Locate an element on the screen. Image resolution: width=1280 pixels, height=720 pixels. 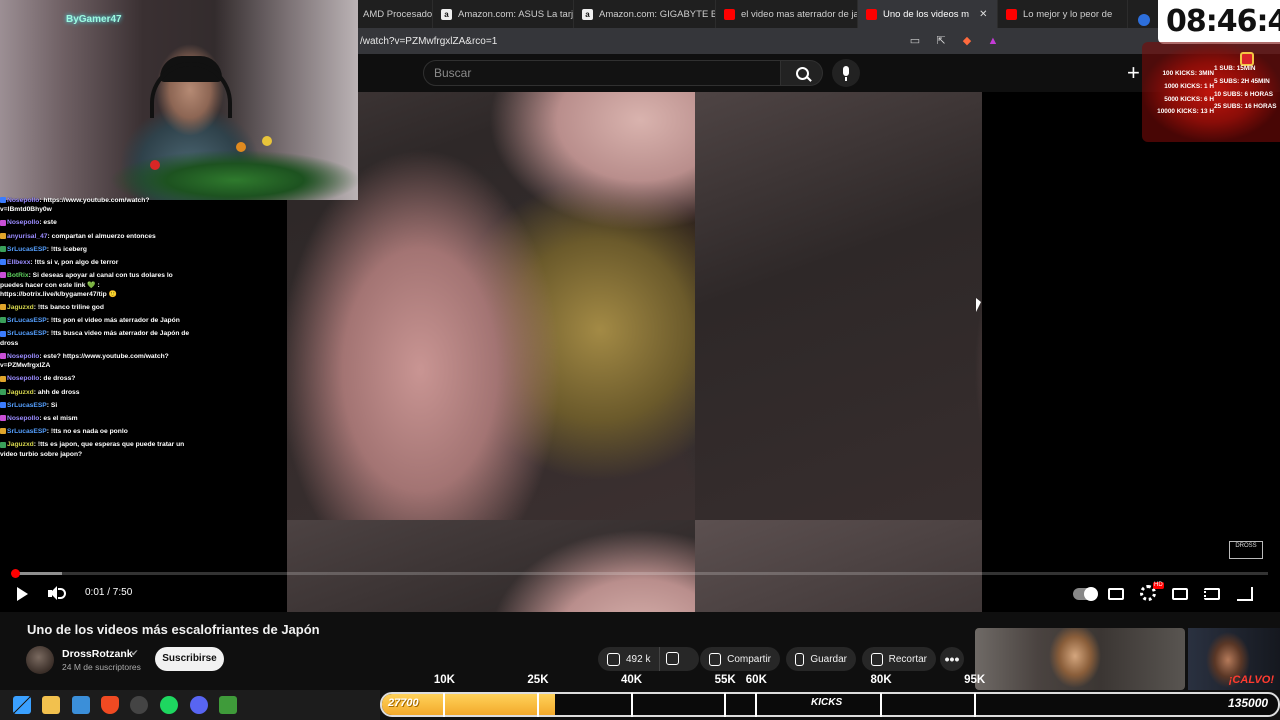
discord-icon is located at coordinates (199, 705).